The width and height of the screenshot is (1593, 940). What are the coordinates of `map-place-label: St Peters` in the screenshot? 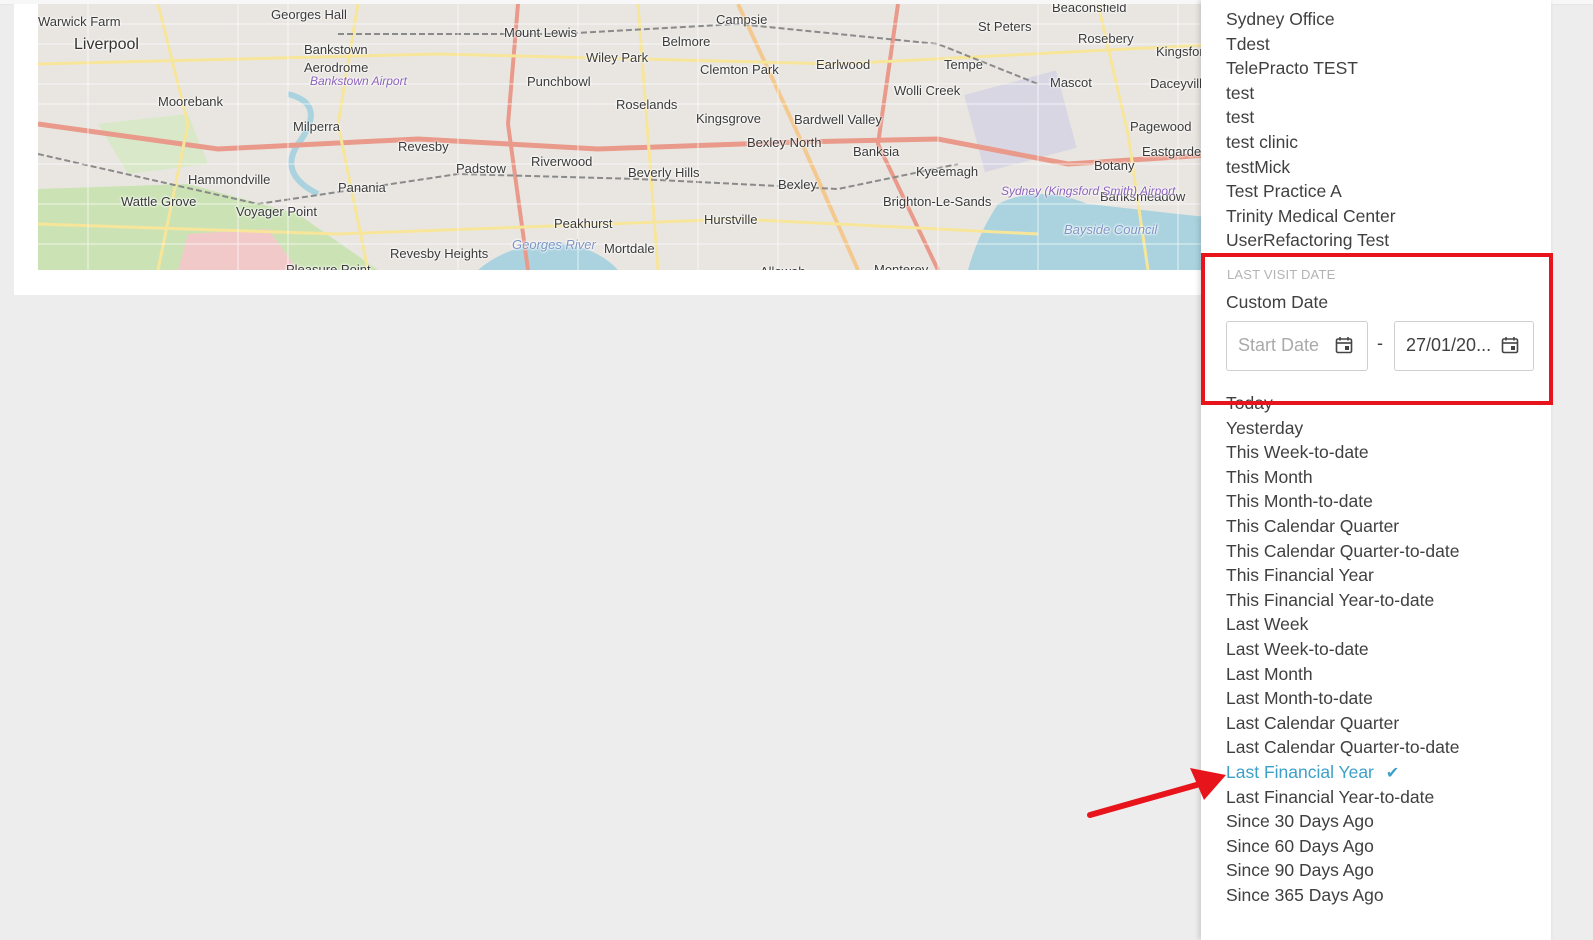 It's located at (1005, 26).